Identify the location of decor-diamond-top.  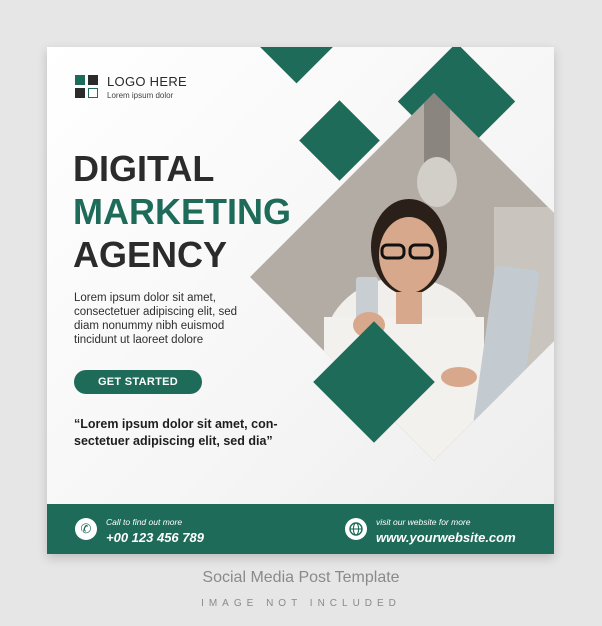
(296, 65).